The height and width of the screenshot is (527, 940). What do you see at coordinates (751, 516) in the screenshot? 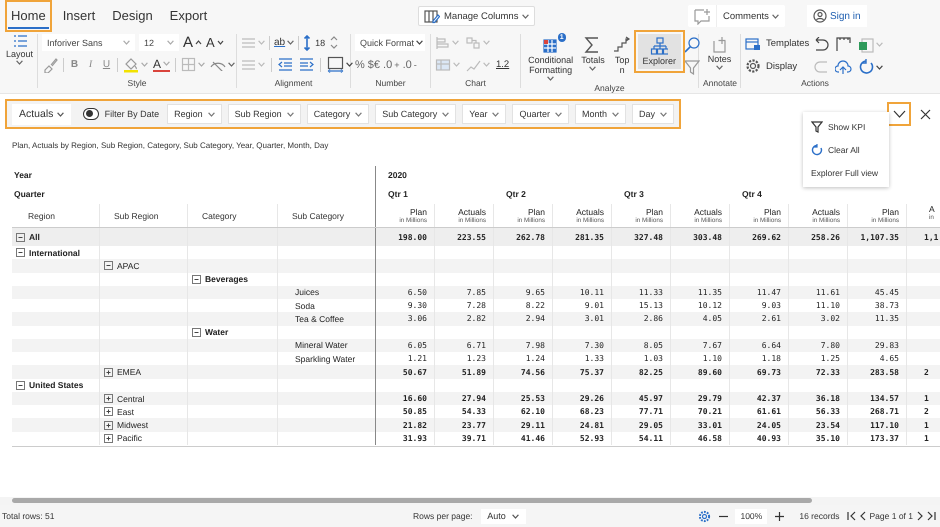
I see `zoom-level: 100%` at bounding box center [751, 516].